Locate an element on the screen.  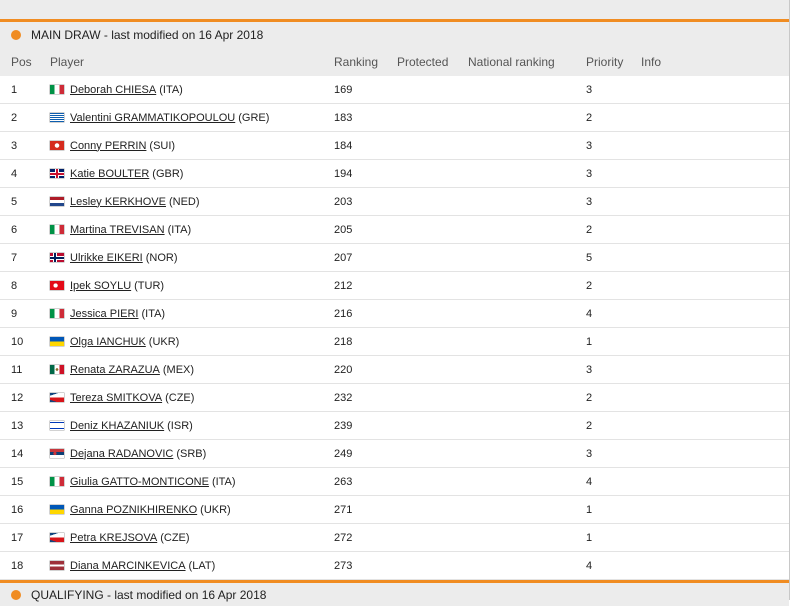
player-cell: Dejana RADANOVIC (SRB) is located at coordinates (192, 454).